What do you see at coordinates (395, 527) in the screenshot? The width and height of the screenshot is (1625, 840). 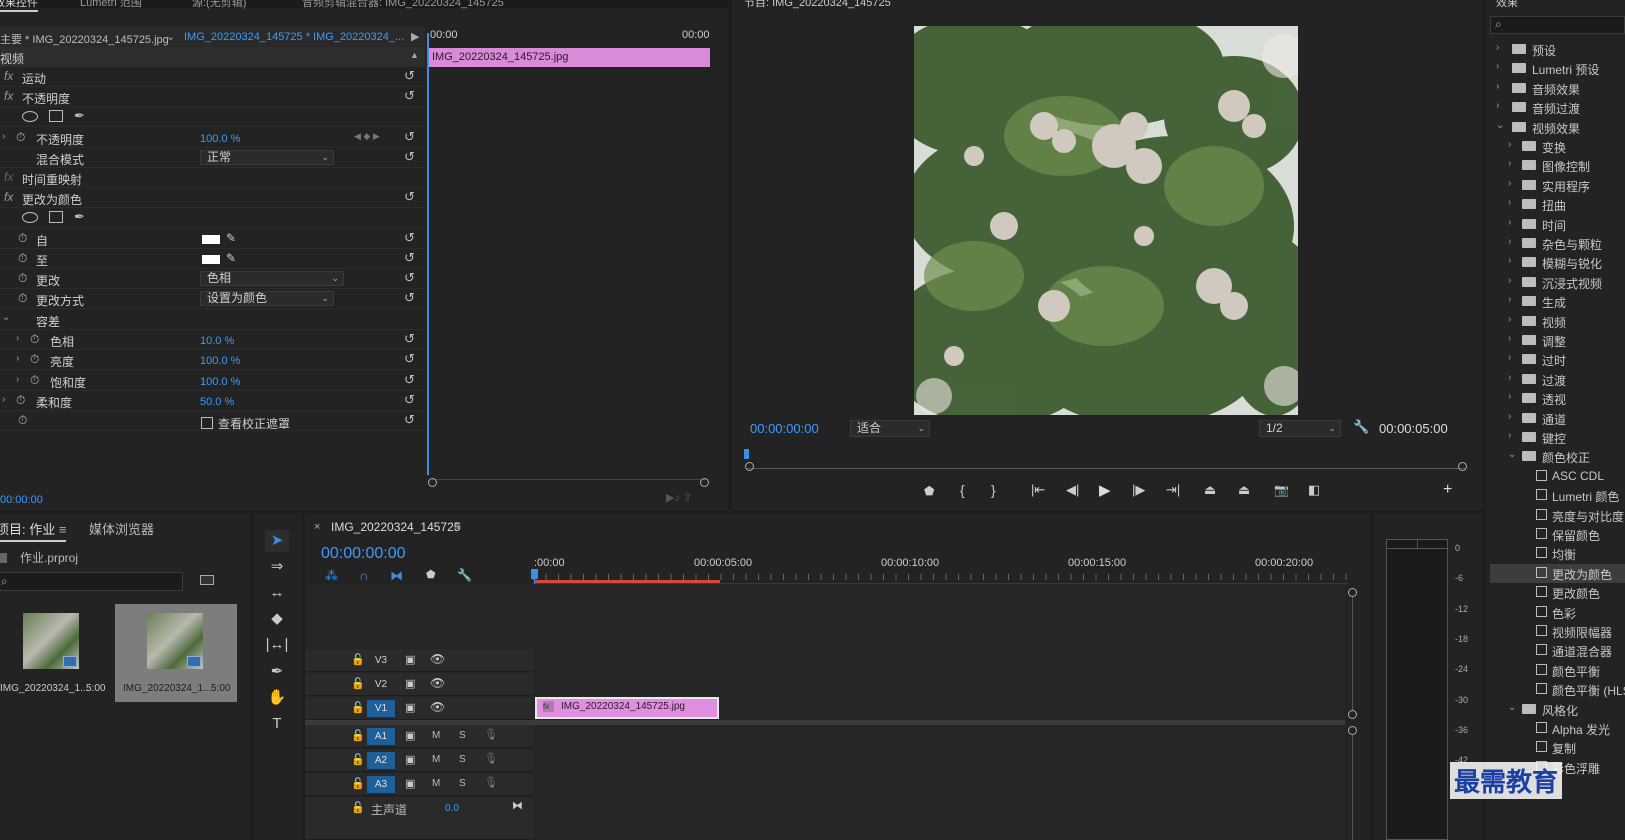 I see `sequence-tab: IMG_20220324_145725` at bounding box center [395, 527].